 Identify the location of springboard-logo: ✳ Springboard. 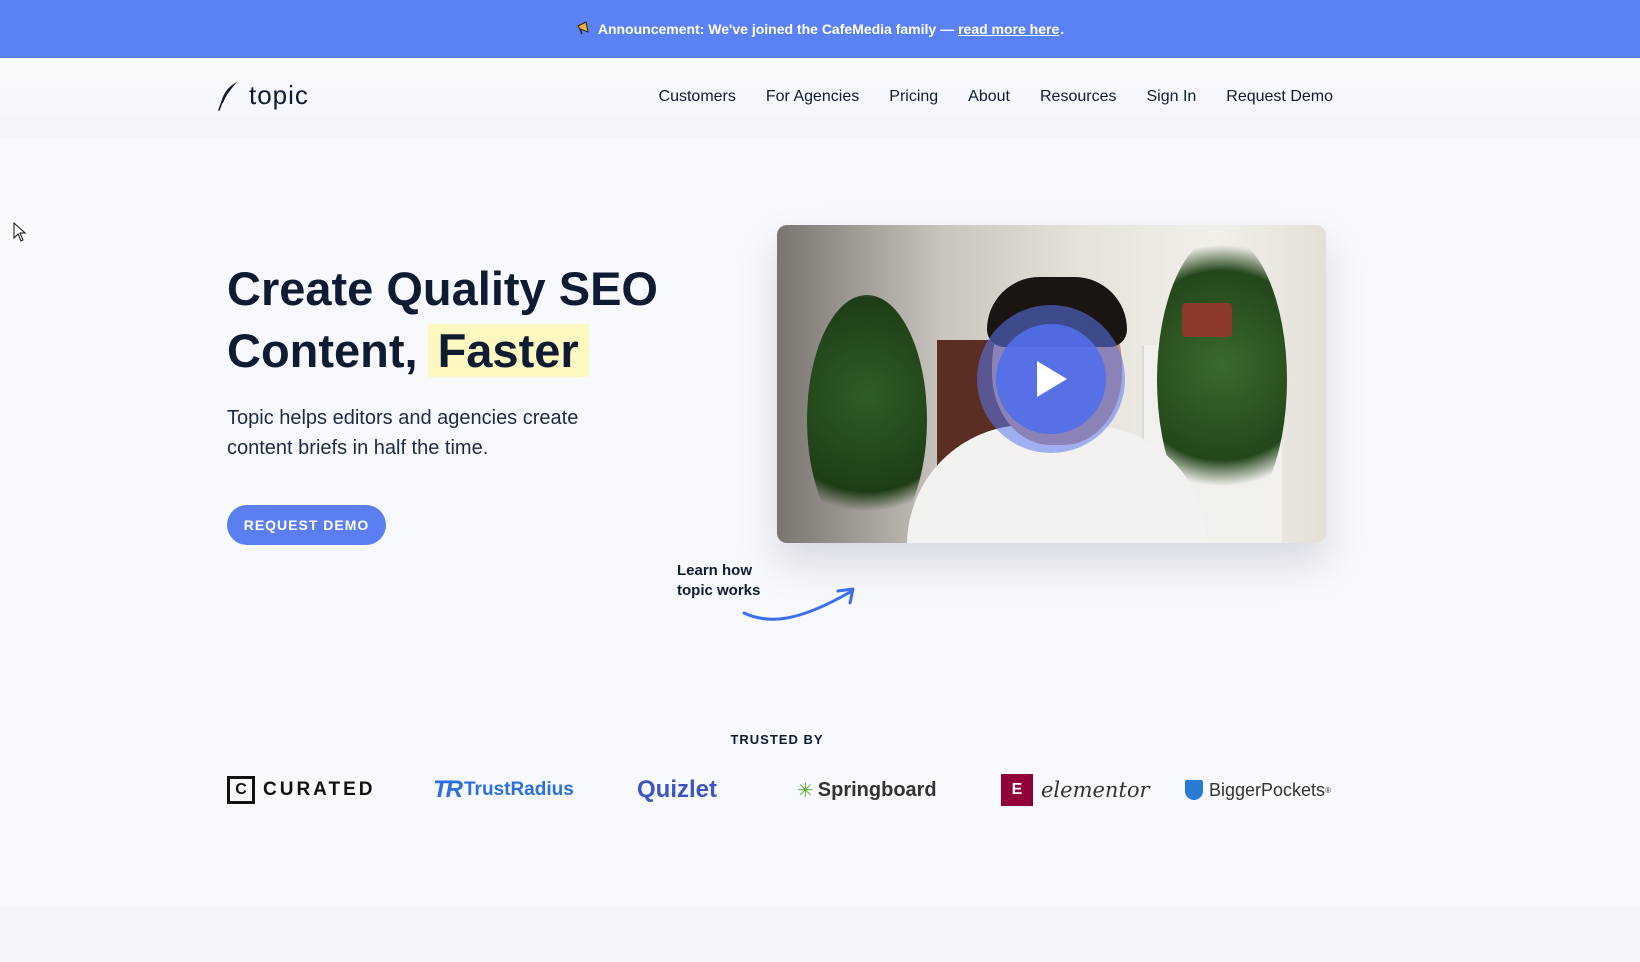
(867, 790).